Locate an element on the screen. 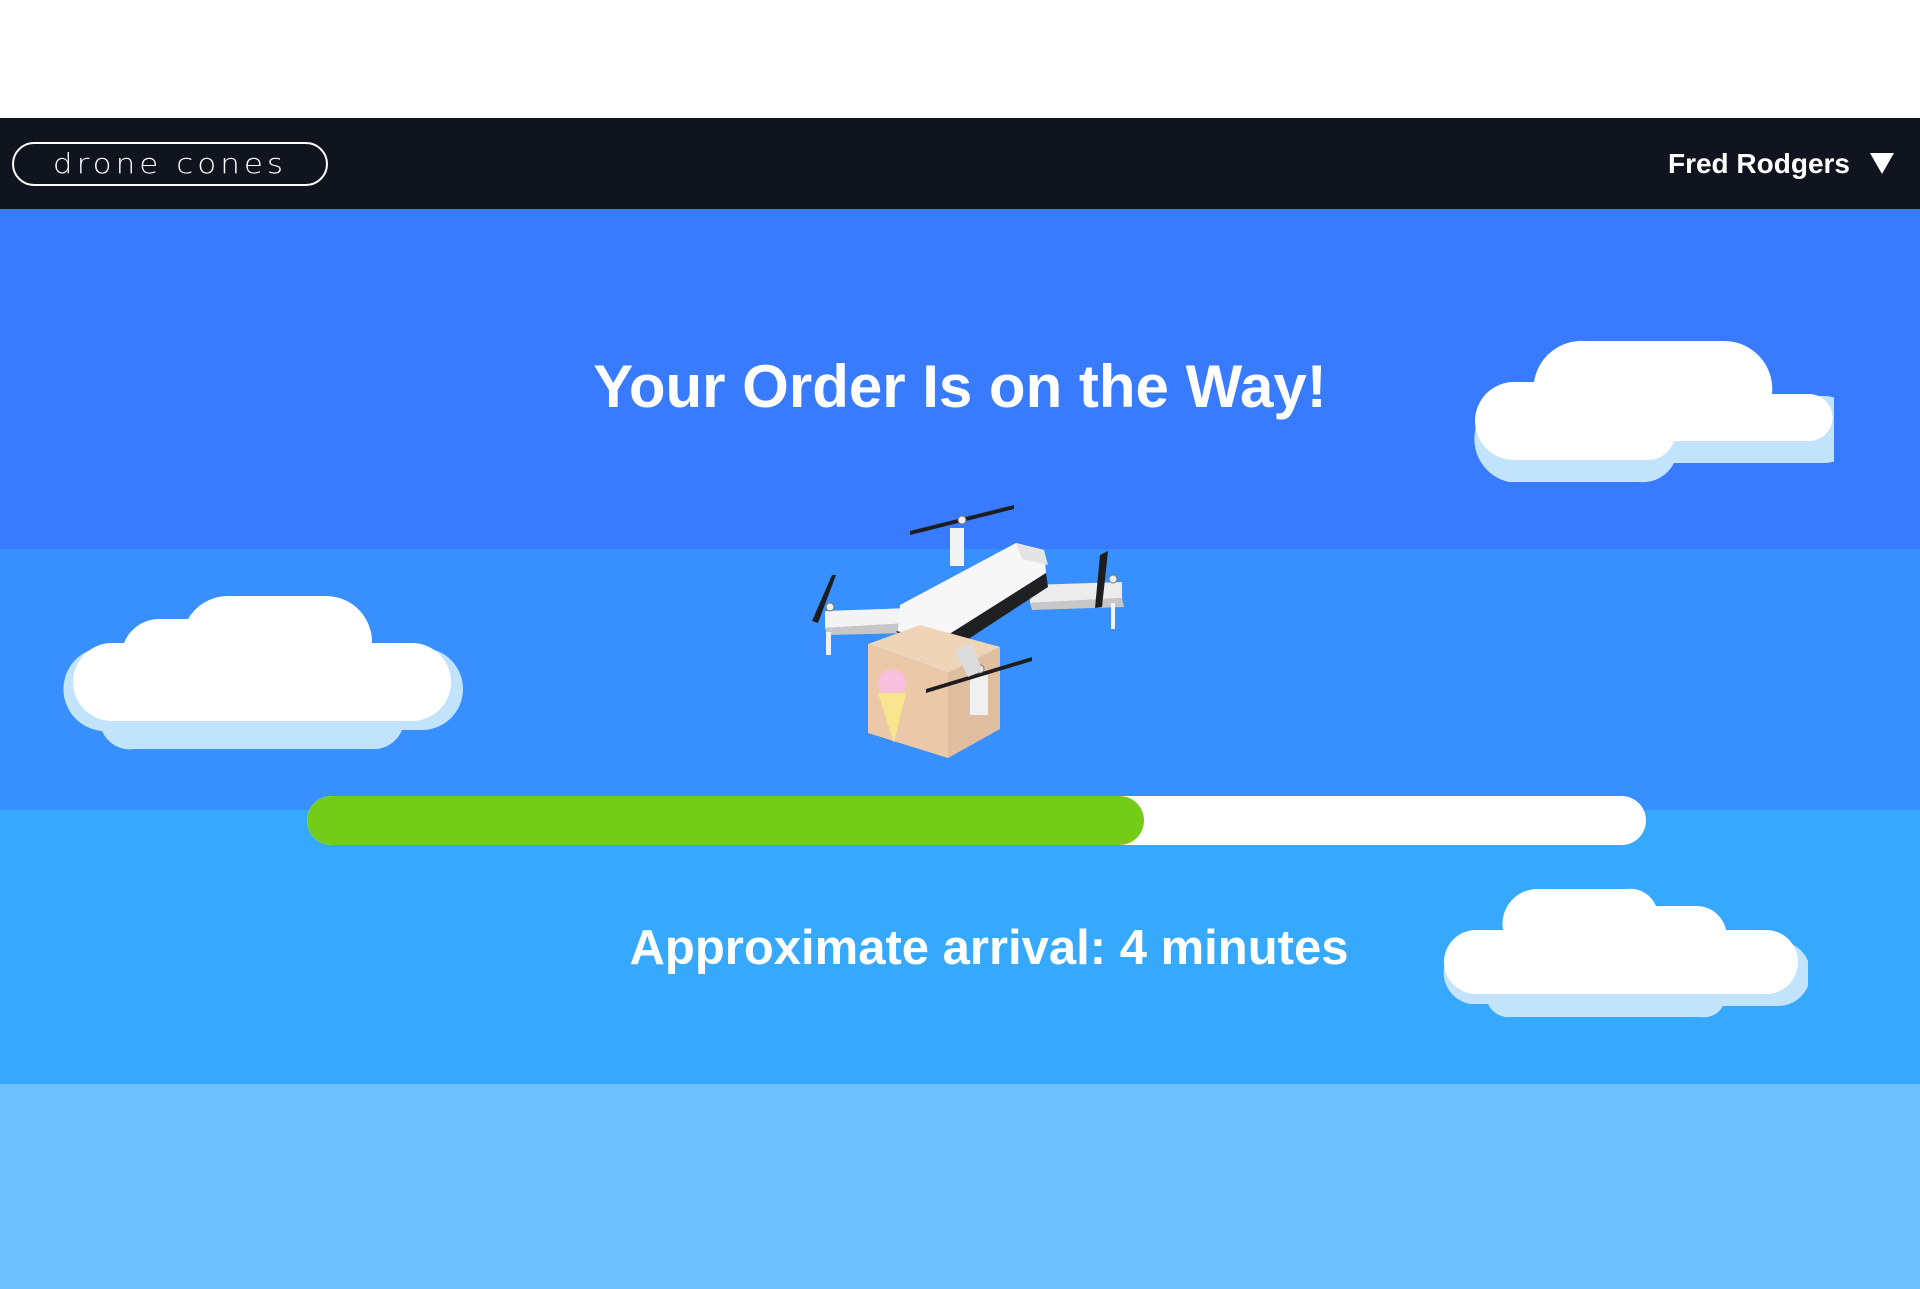 The width and height of the screenshot is (1920, 1289). drone-cones-logo: drone cones is located at coordinates (170, 163).